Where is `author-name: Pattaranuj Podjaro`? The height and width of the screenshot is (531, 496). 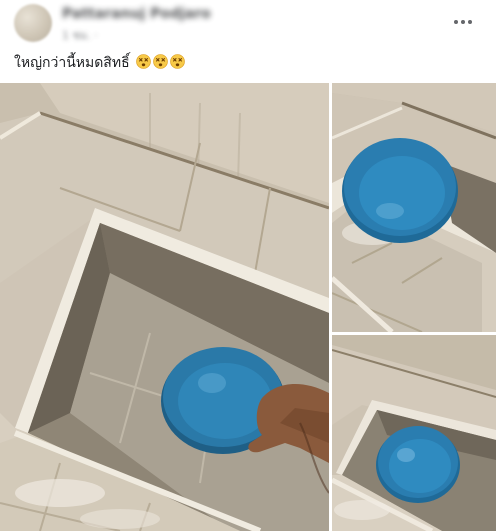
author-name: Pattaranuj Podjaro is located at coordinates (136, 14).